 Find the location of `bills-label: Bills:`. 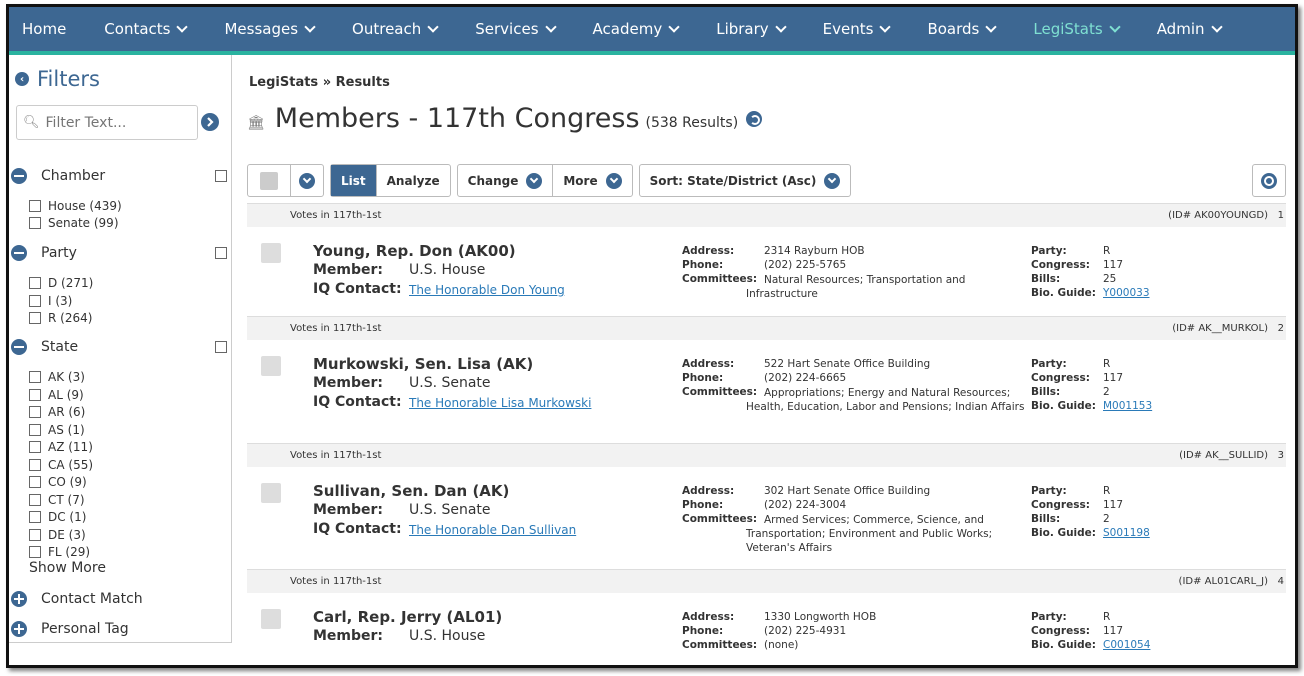

bills-label: Bills: is located at coordinates (1046, 519).